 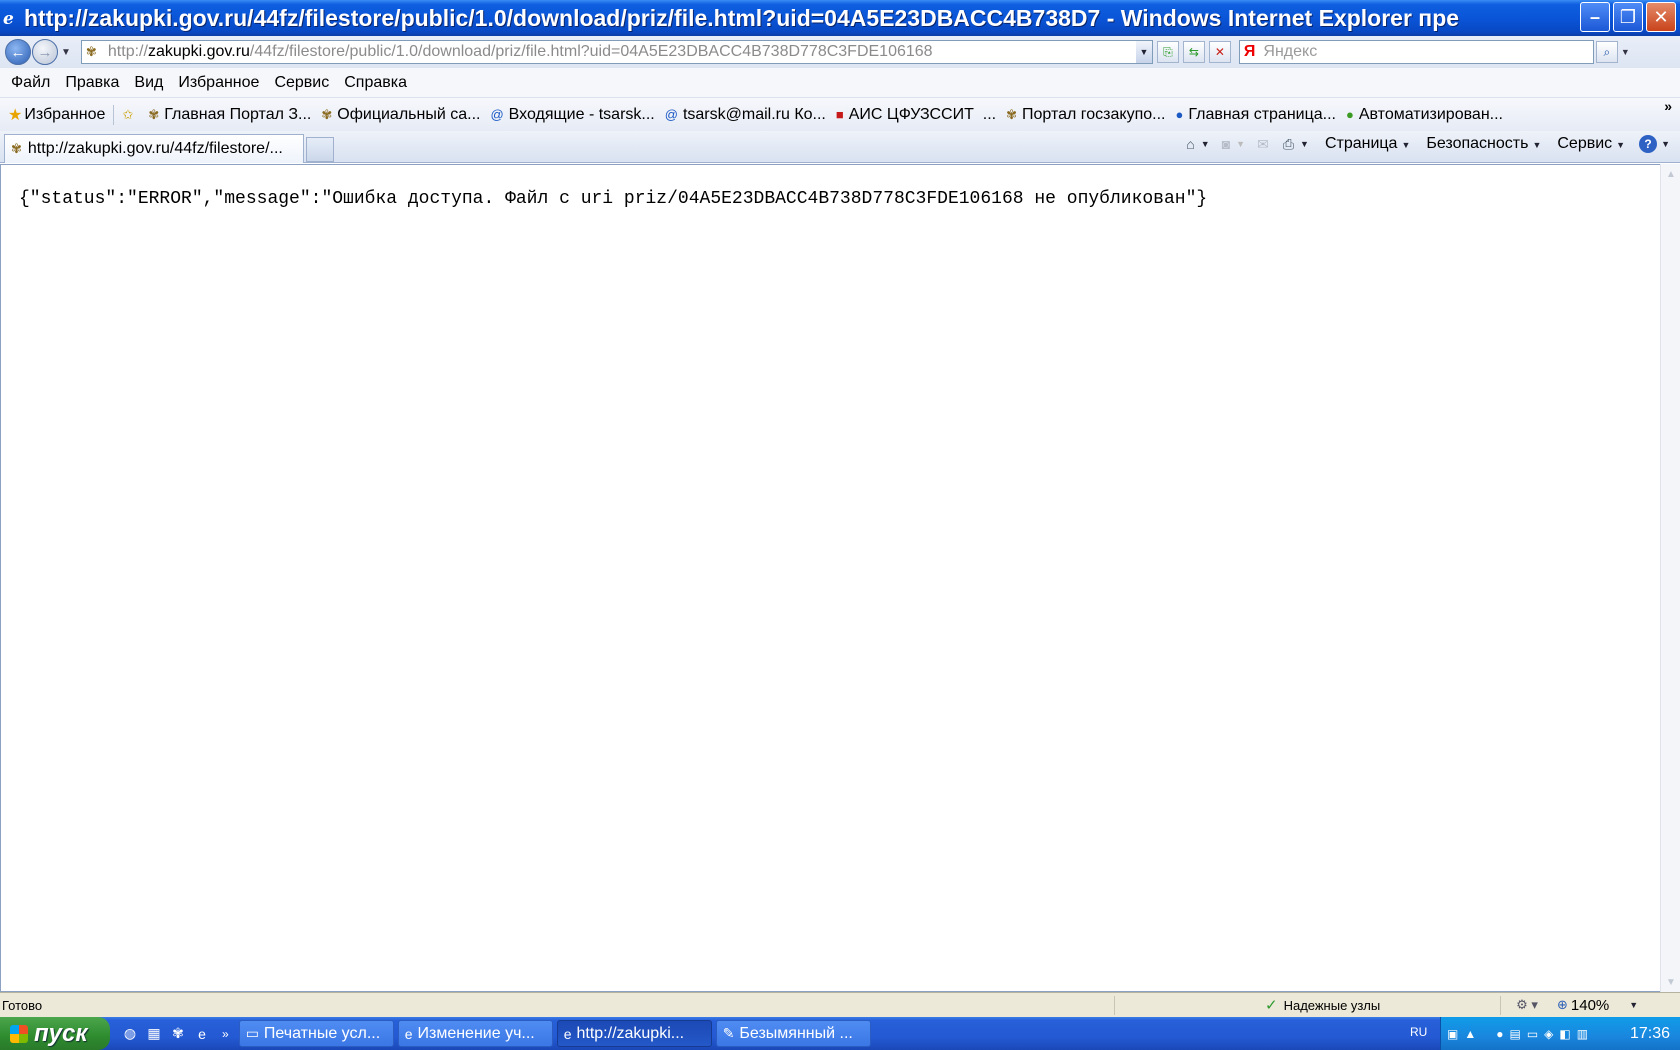 I want to click on recent-pages-dropdown: ▼, so click(x=66, y=52).